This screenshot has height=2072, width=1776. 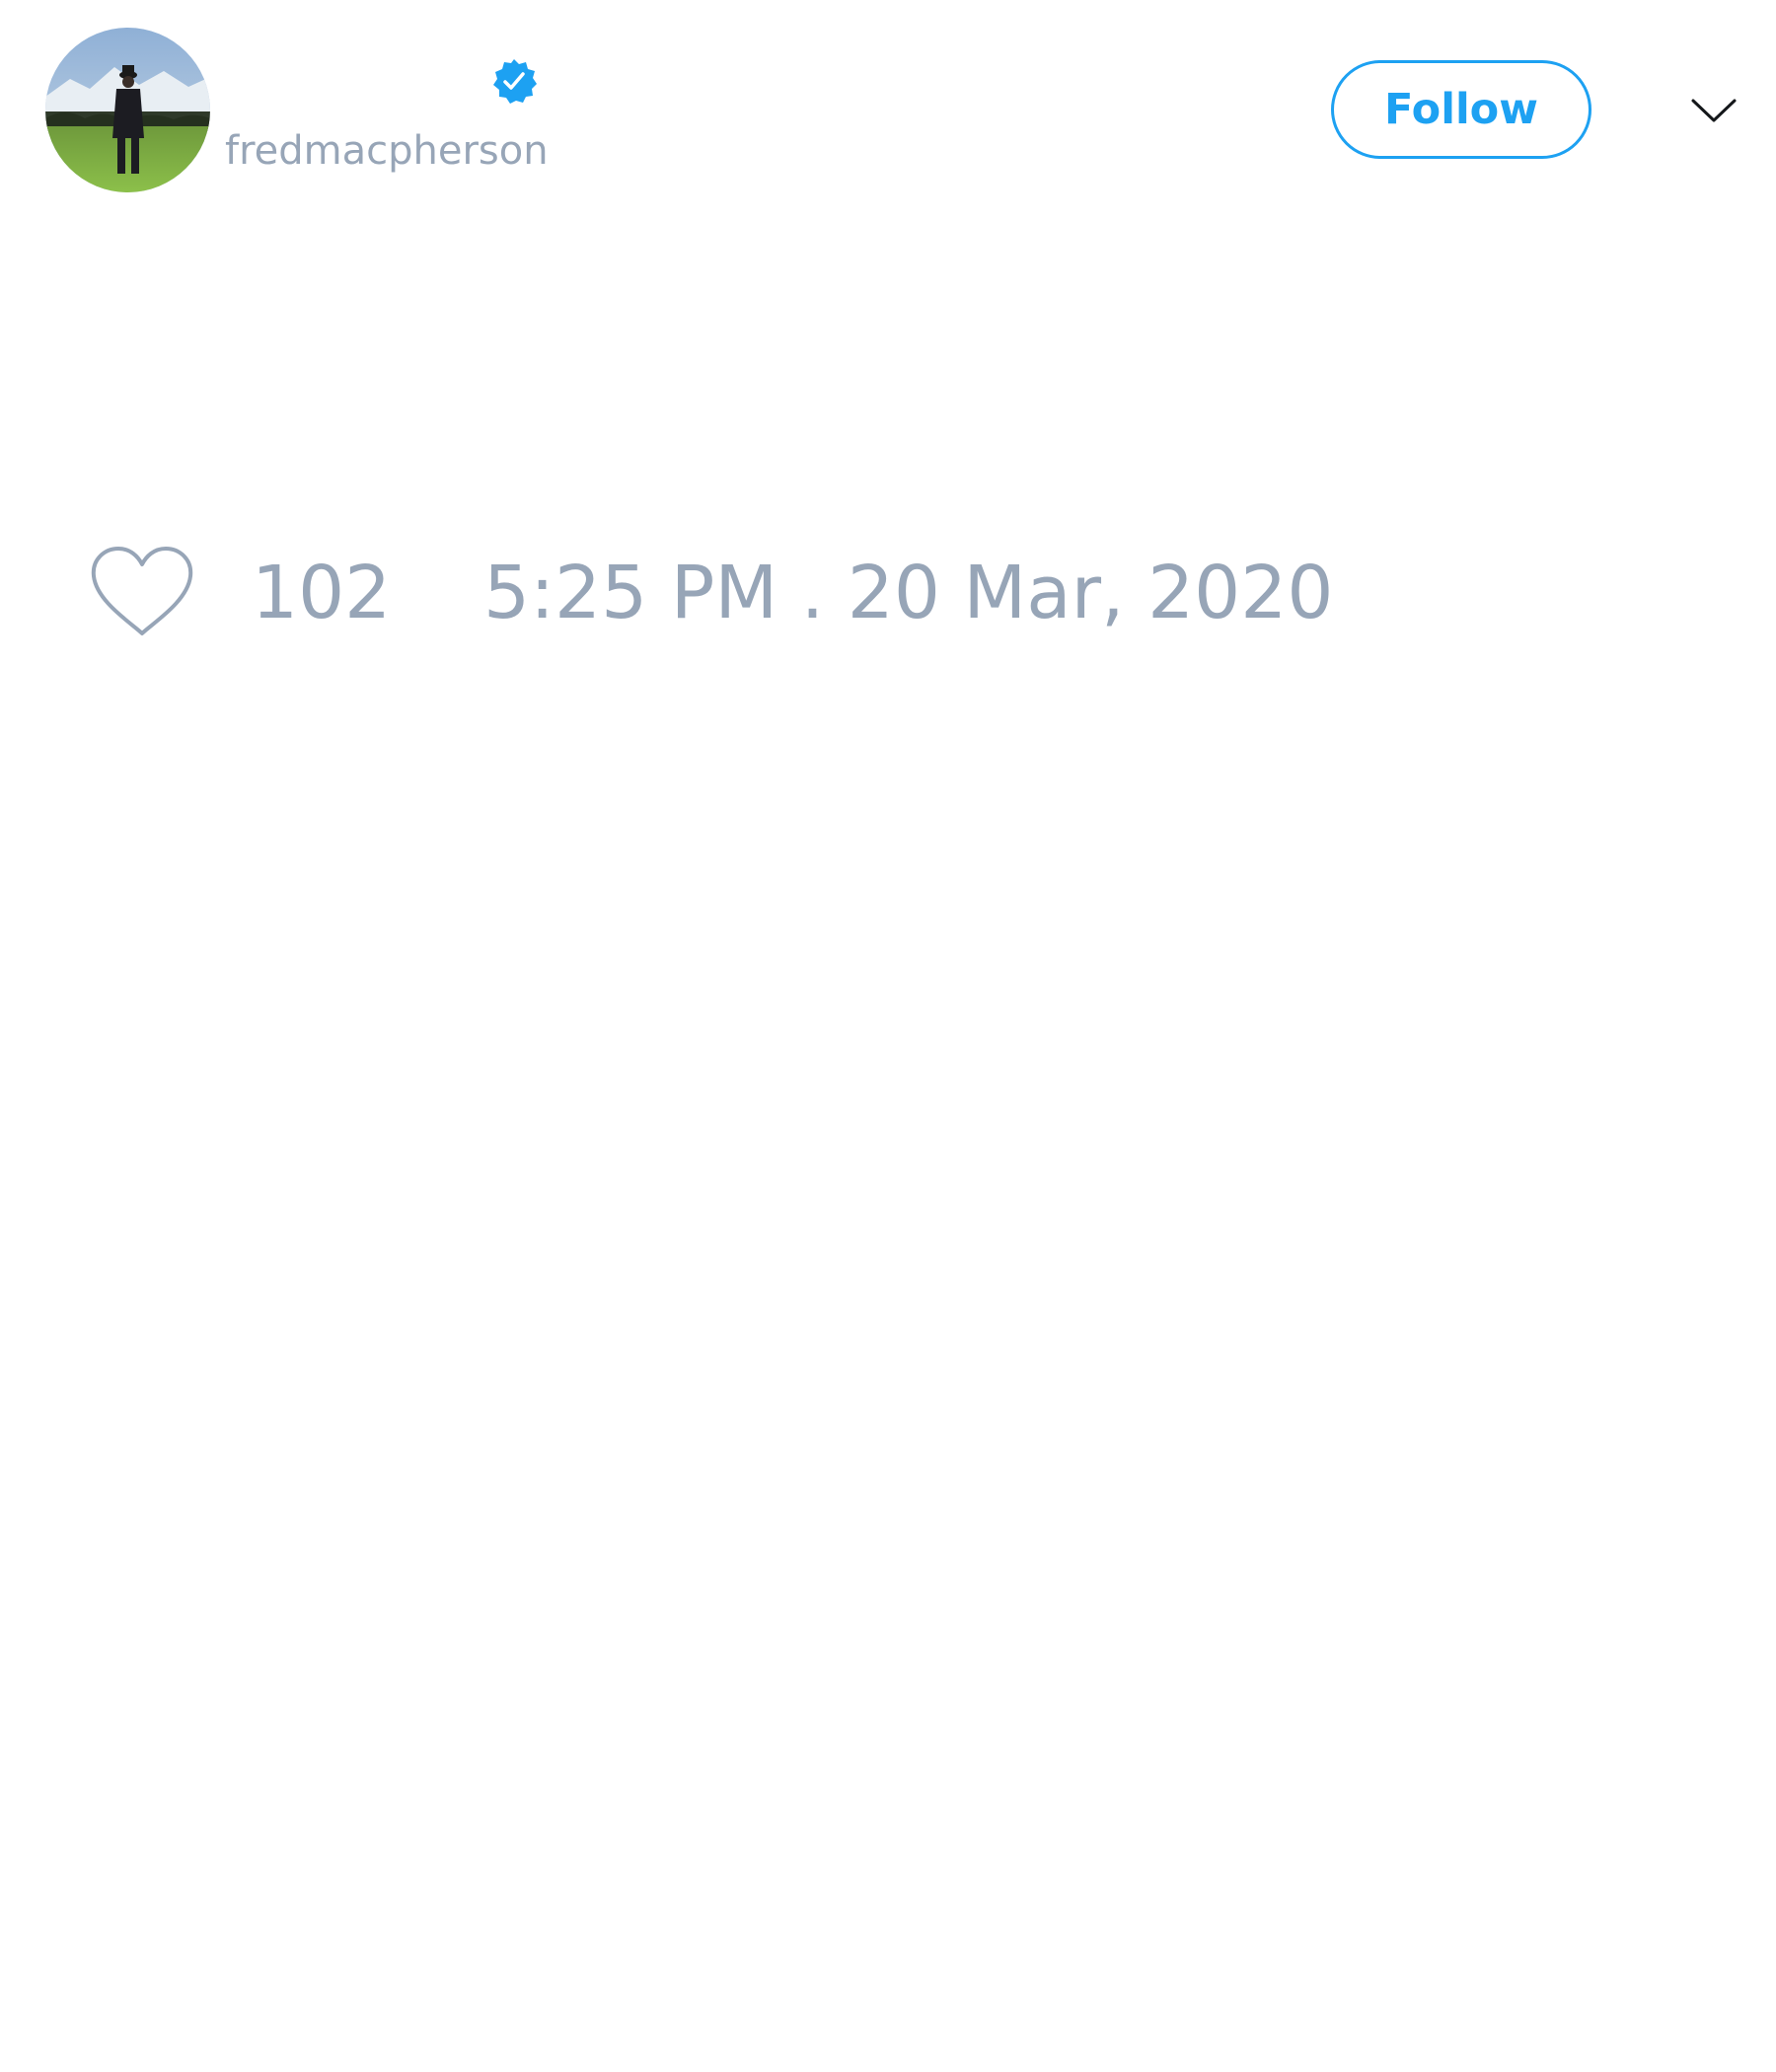 What do you see at coordinates (888, 109) in the screenshot?
I see `tweet-header: fredmacpherson Follow` at bounding box center [888, 109].